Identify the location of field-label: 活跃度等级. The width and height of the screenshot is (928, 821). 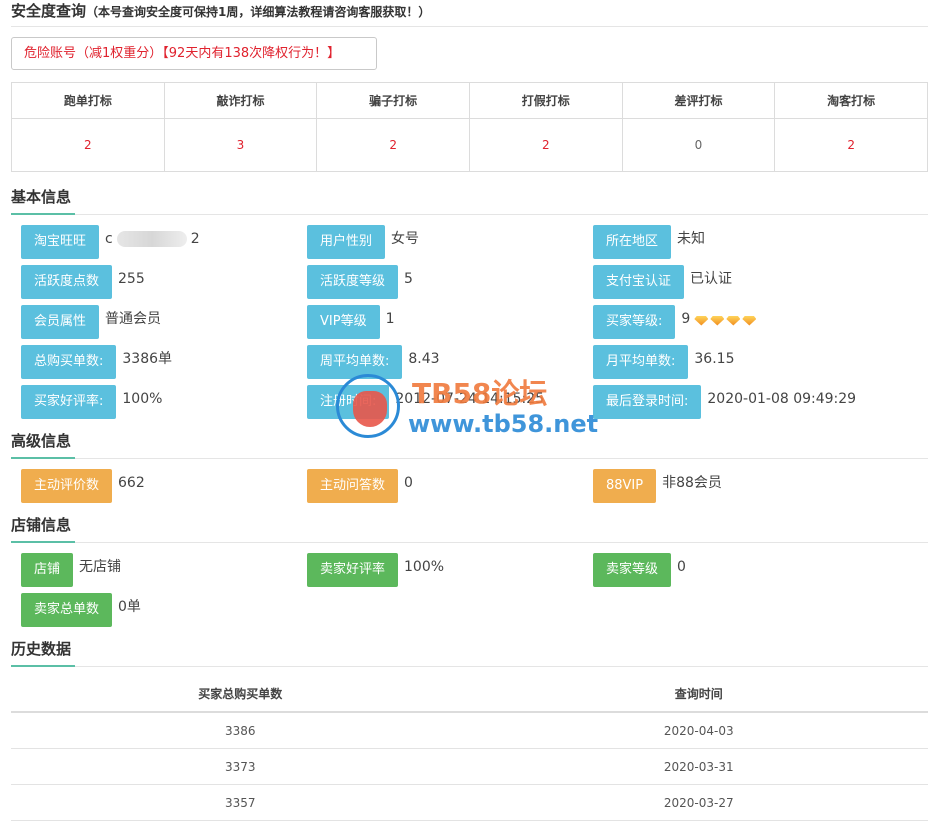
(352, 282).